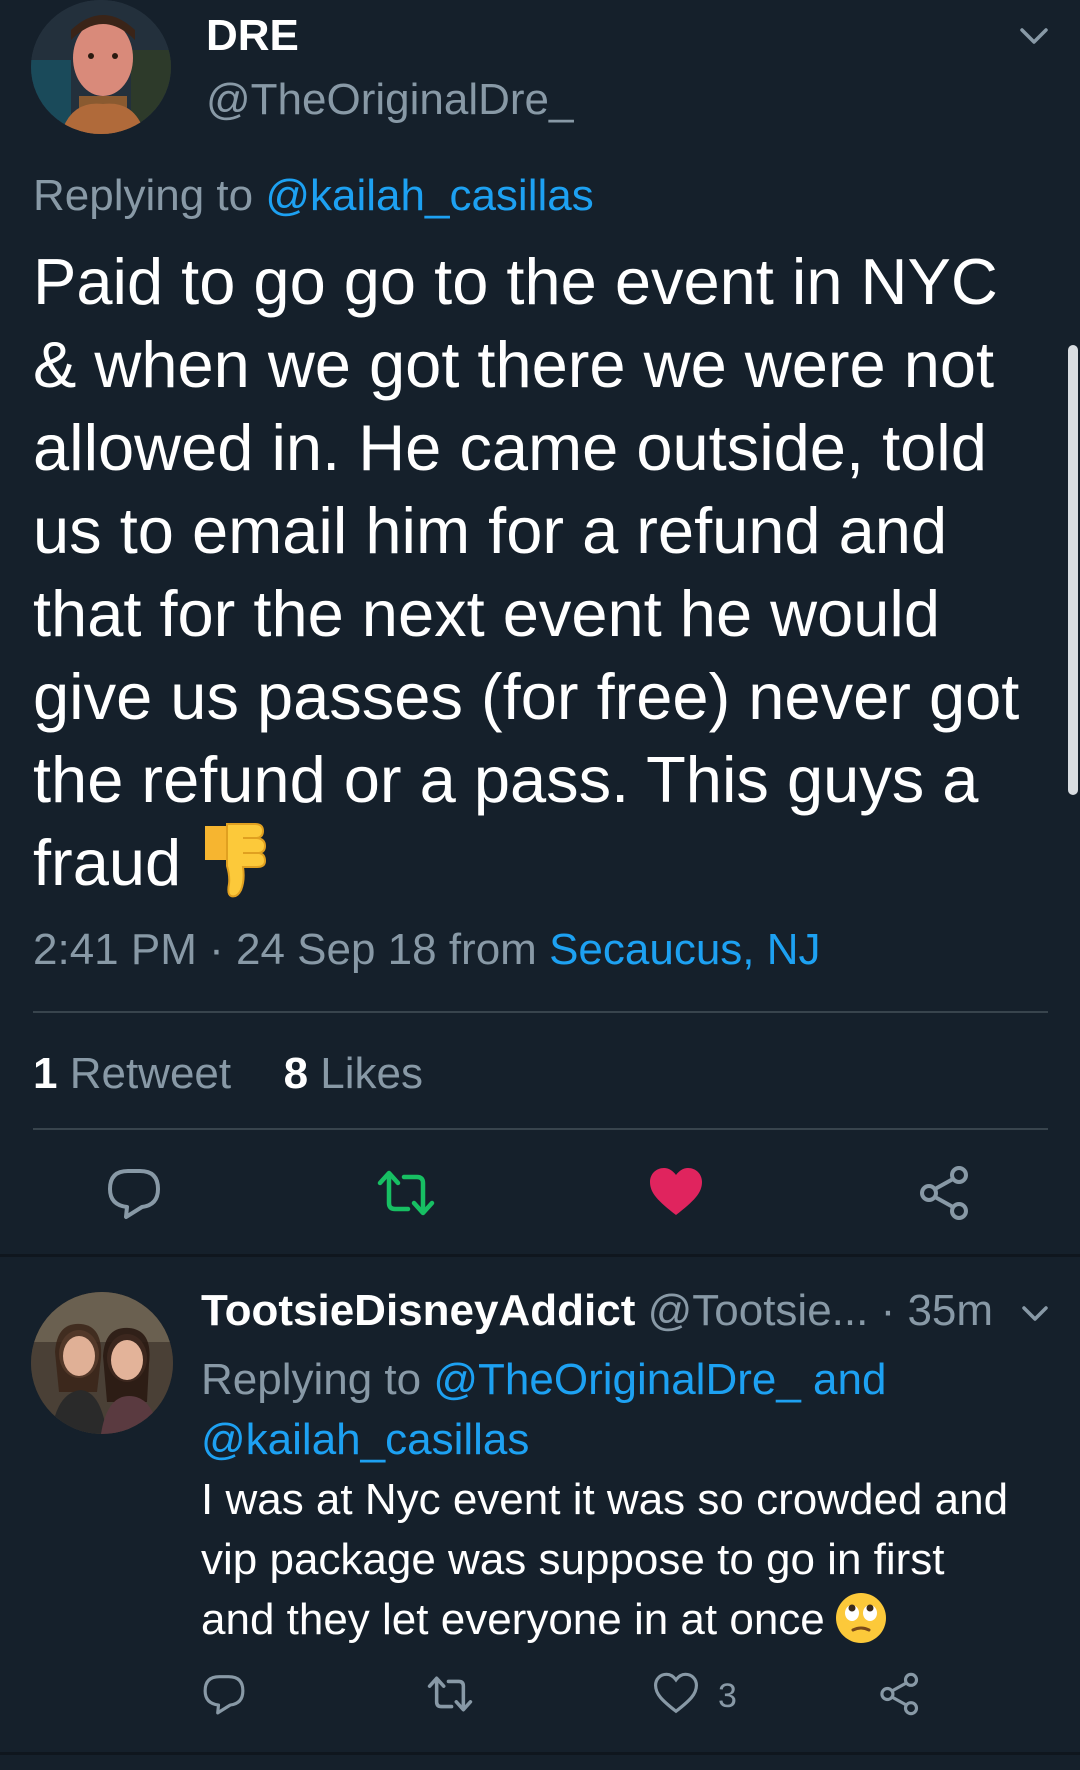 The height and width of the screenshot is (1770, 1080). I want to click on tweet-line: & when we got there we were not, so click(514, 364).